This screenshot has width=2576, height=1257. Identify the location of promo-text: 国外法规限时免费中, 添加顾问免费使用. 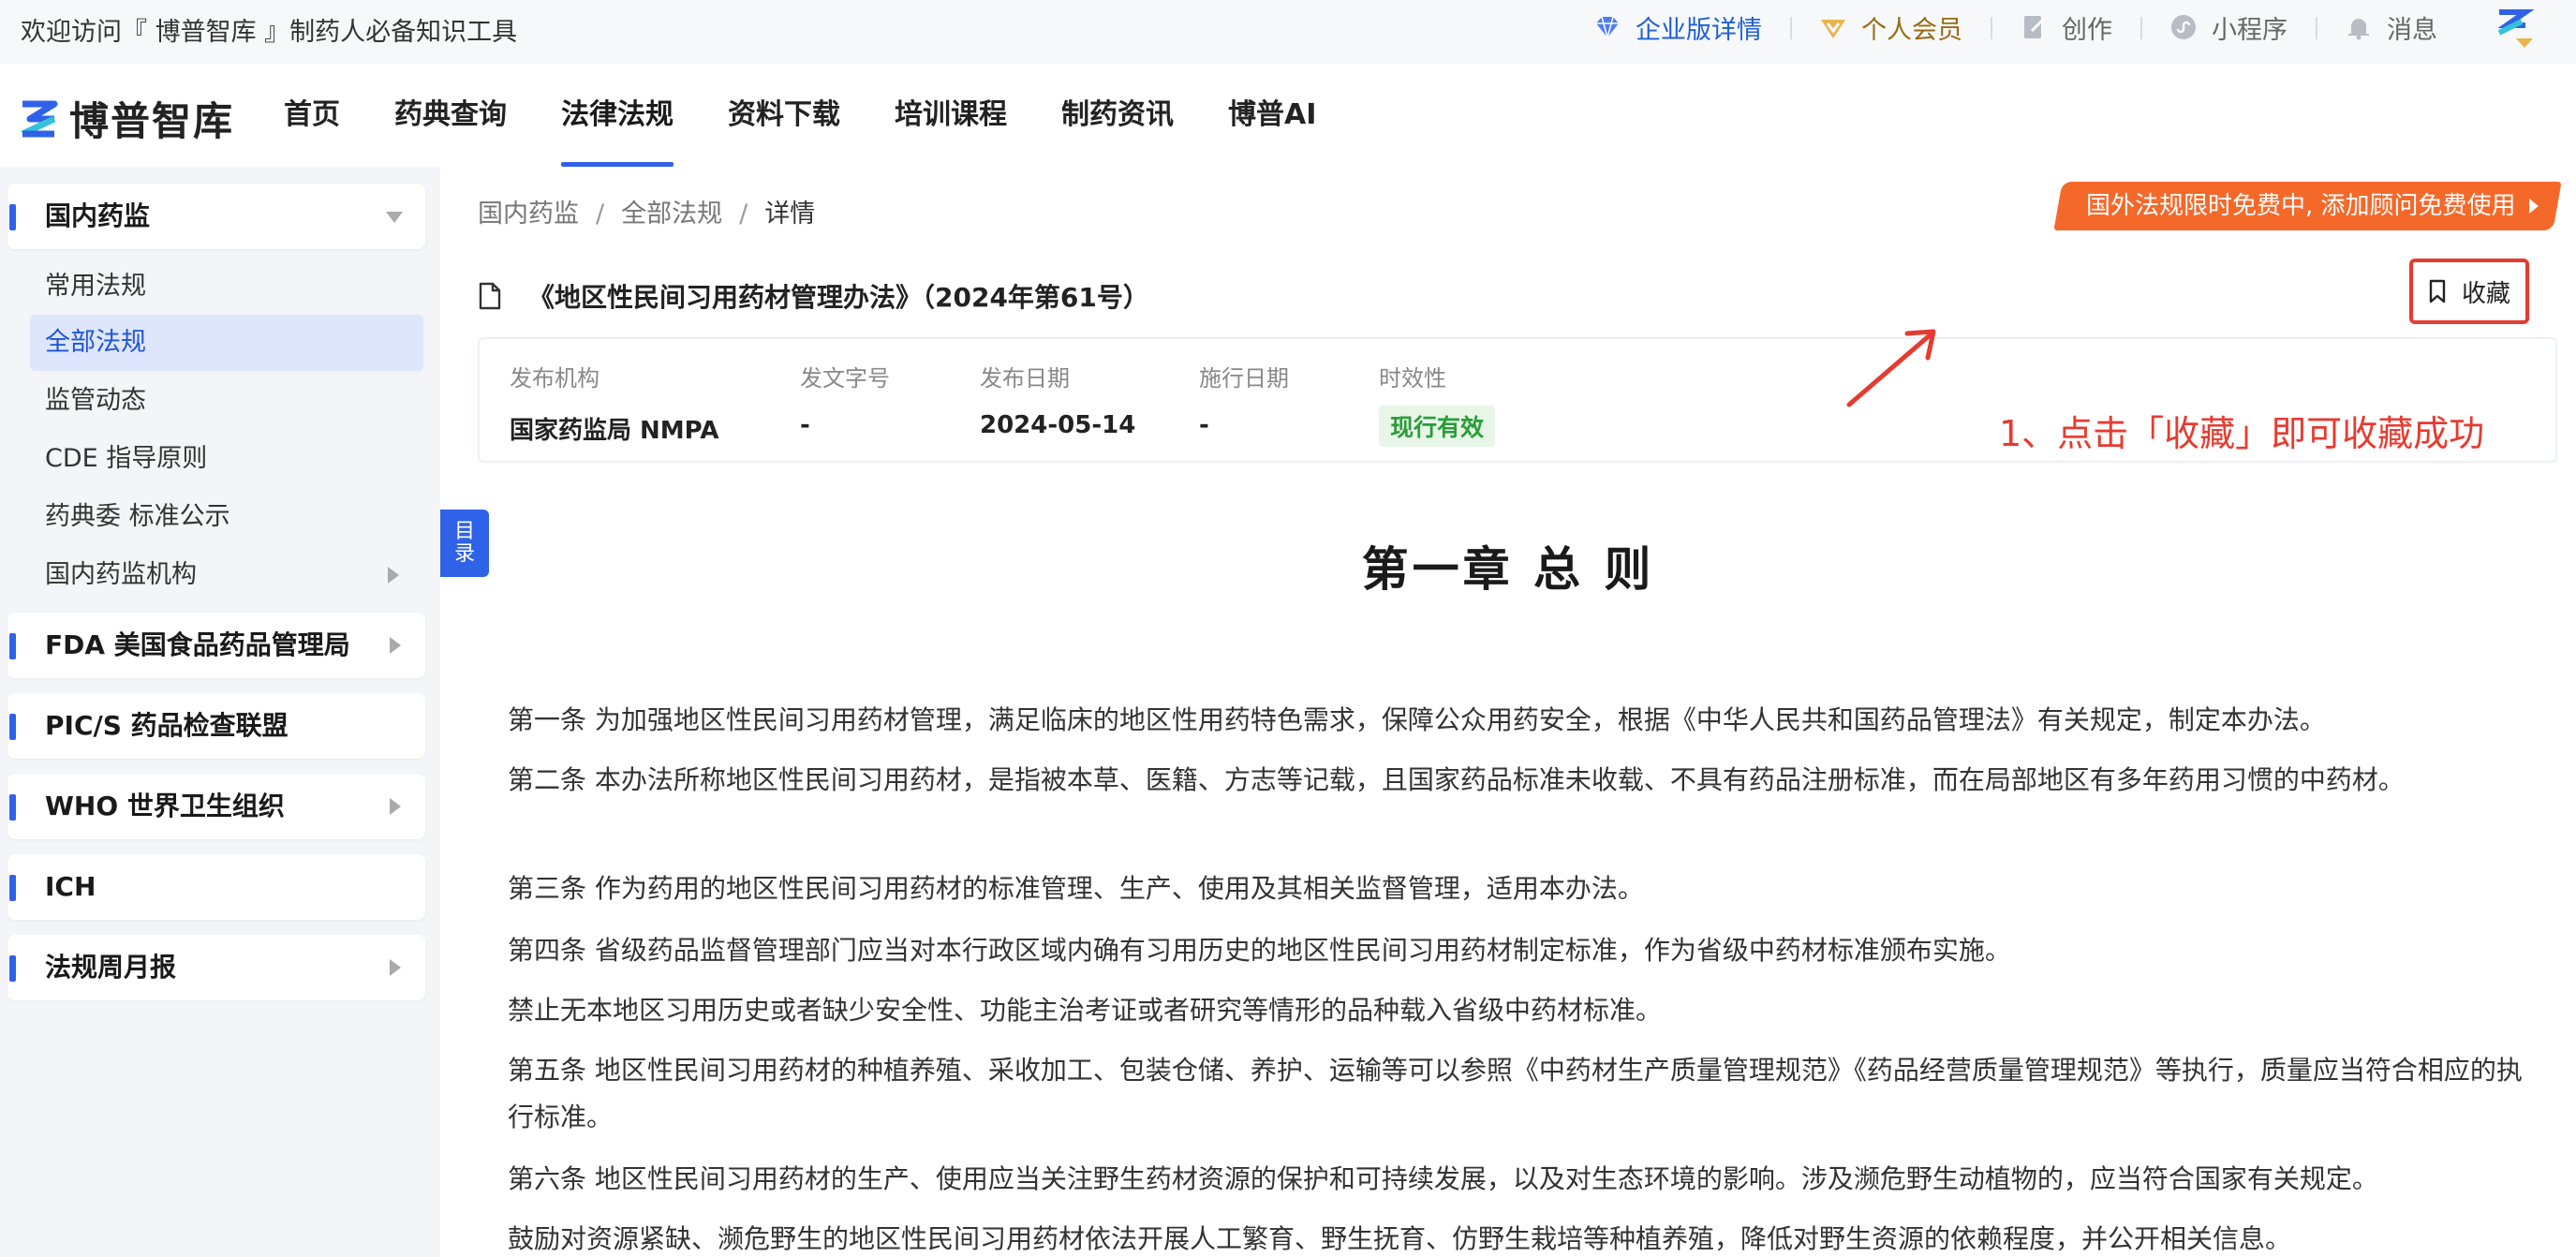
(2301, 206).